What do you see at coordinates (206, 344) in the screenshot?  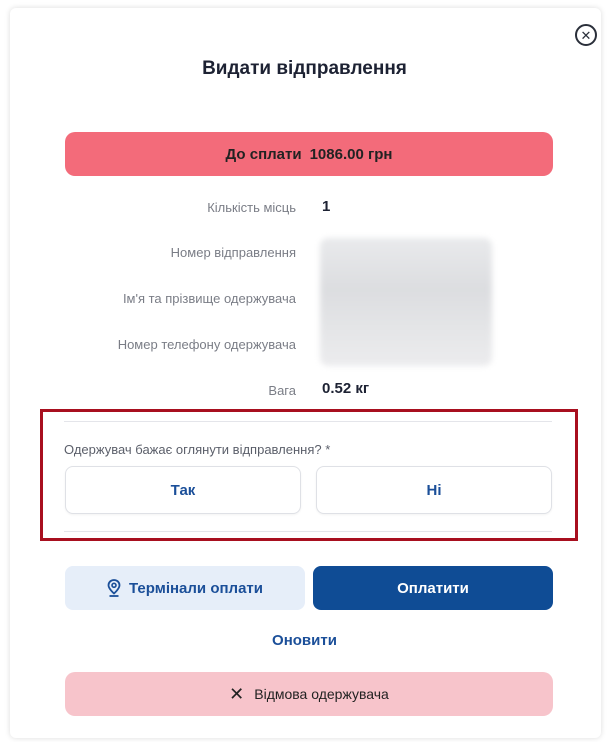 I see `recipient-phone-label: Номер телефону одержувача` at bounding box center [206, 344].